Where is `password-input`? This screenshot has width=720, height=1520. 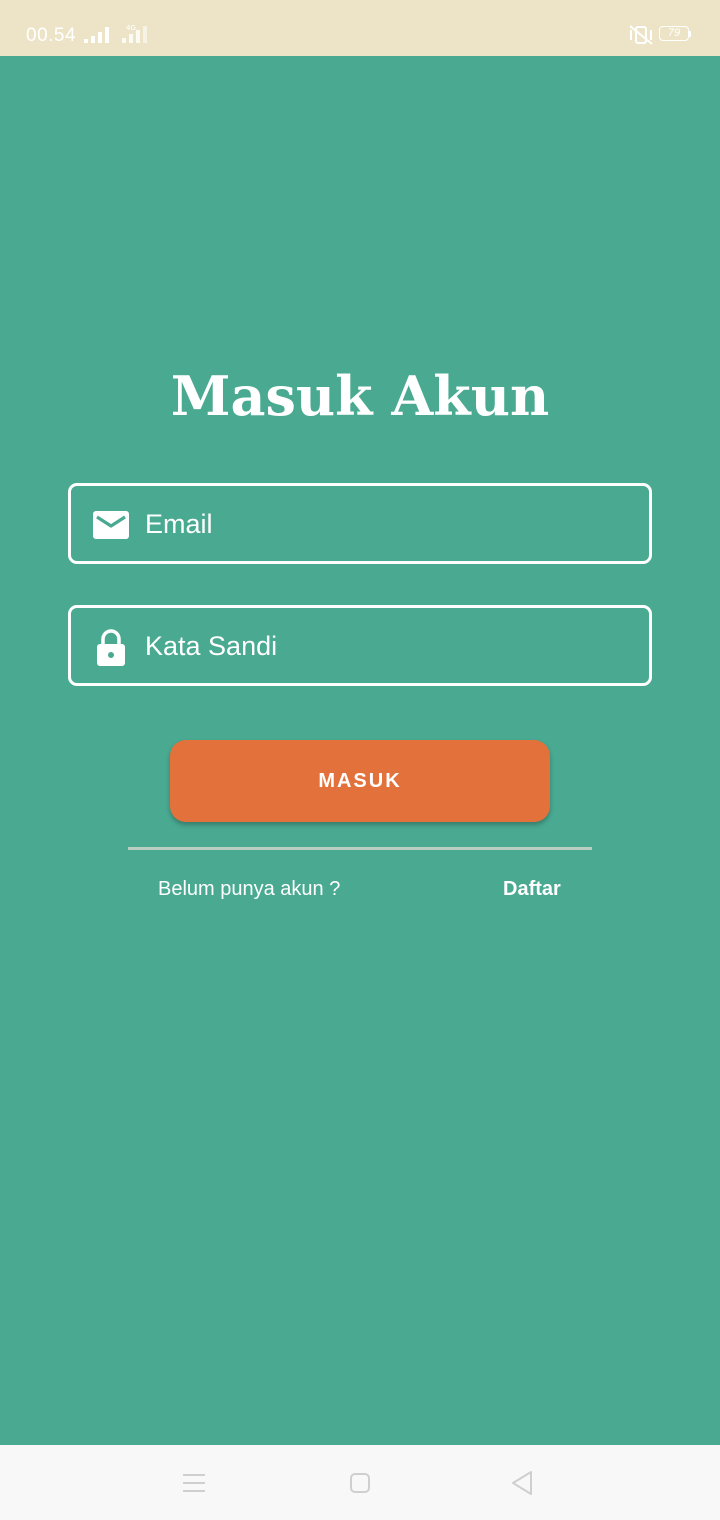
password-input is located at coordinates (385, 646).